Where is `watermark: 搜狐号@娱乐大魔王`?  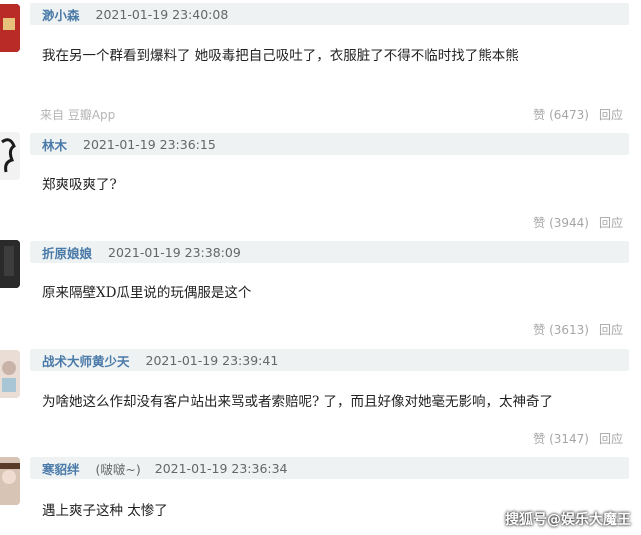
watermark: 搜狐号@娱乐大魔王 is located at coordinates (568, 520).